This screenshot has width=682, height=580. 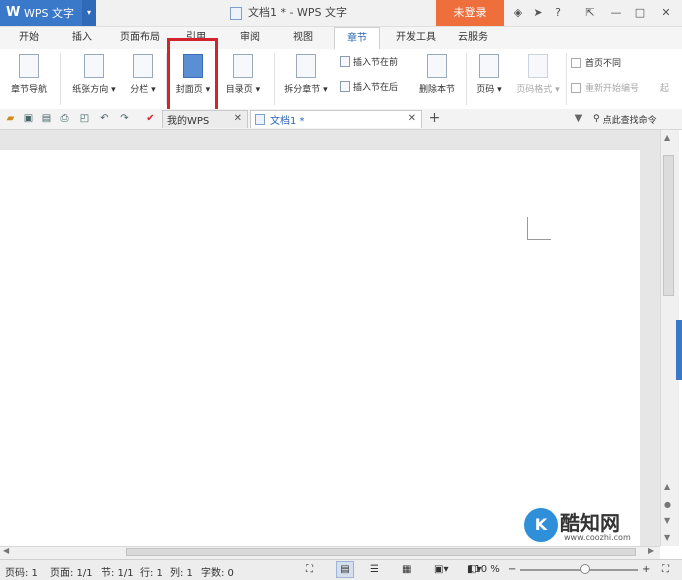 I want to click on margin-corner-mark, so click(x=539, y=228).